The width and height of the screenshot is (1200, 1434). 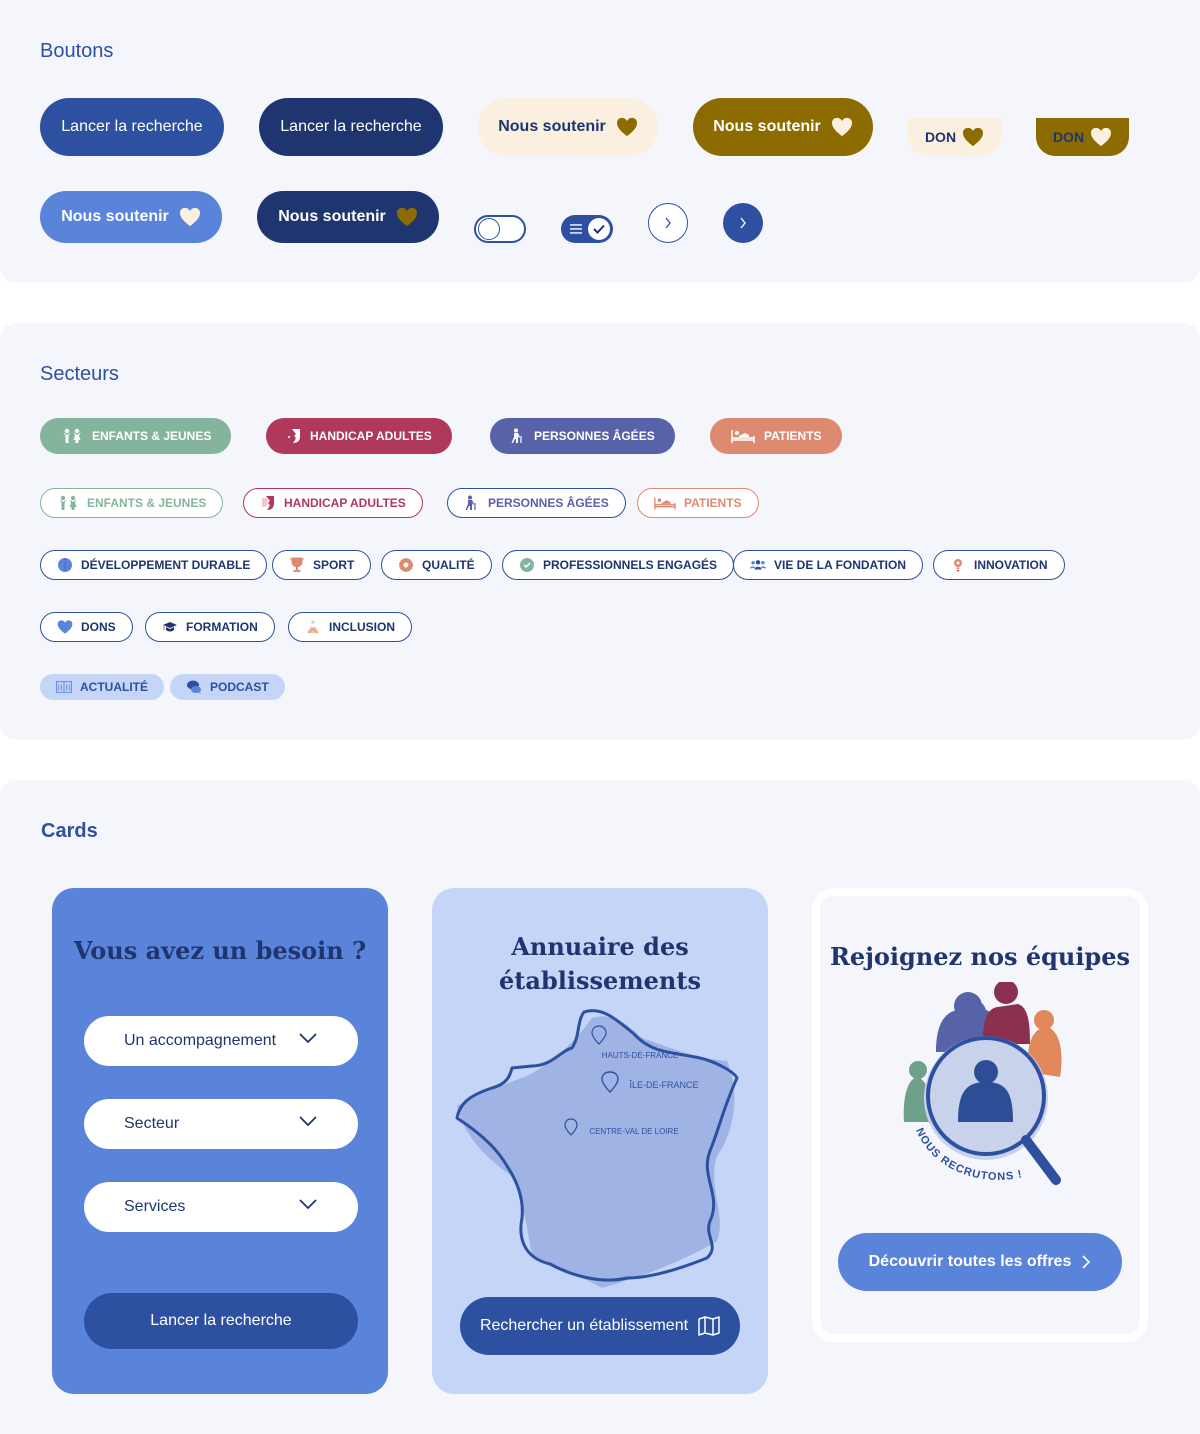 I want to click on region-label-centre-val-de-loire: CENTRE-VAL DE LOIRE, so click(x=633, y=1131).